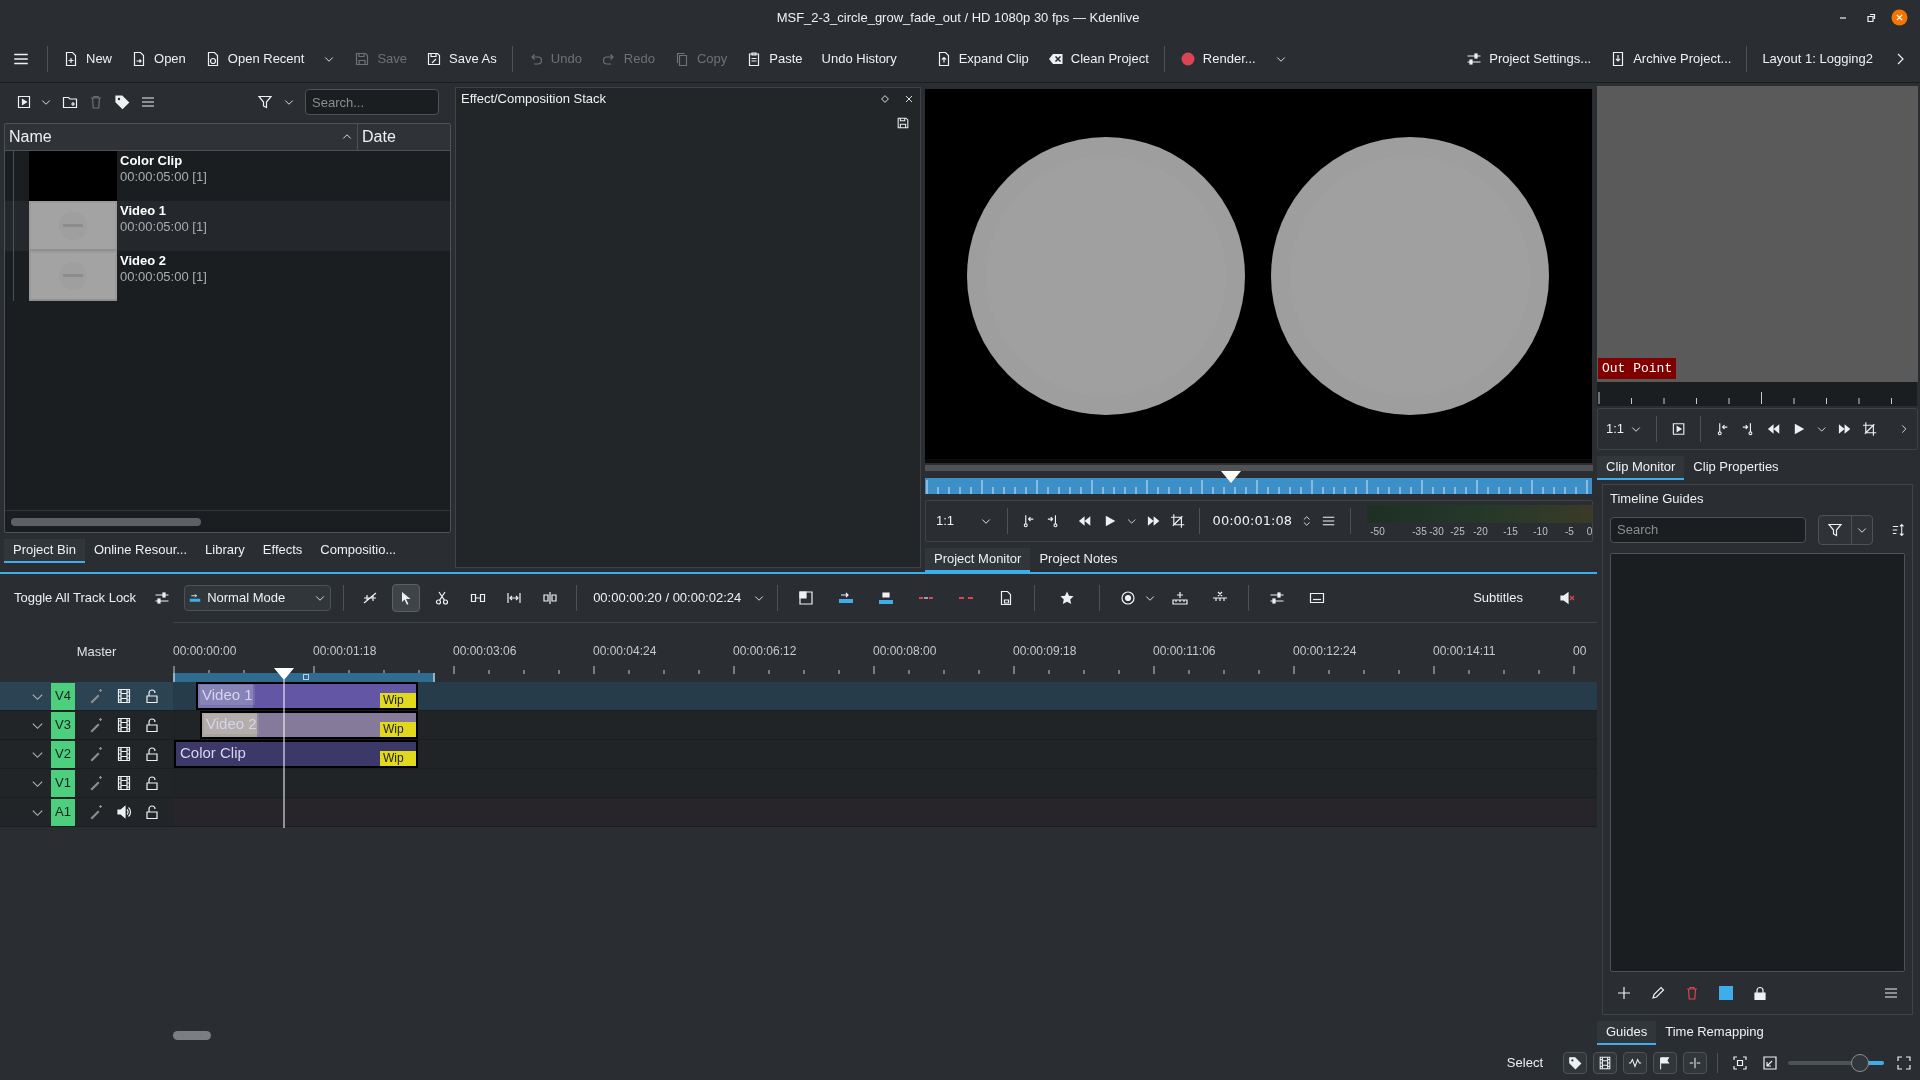  Describe the element at coordinates (1679, 429) in the screenshot. I see `clip-add-icon` at that location.